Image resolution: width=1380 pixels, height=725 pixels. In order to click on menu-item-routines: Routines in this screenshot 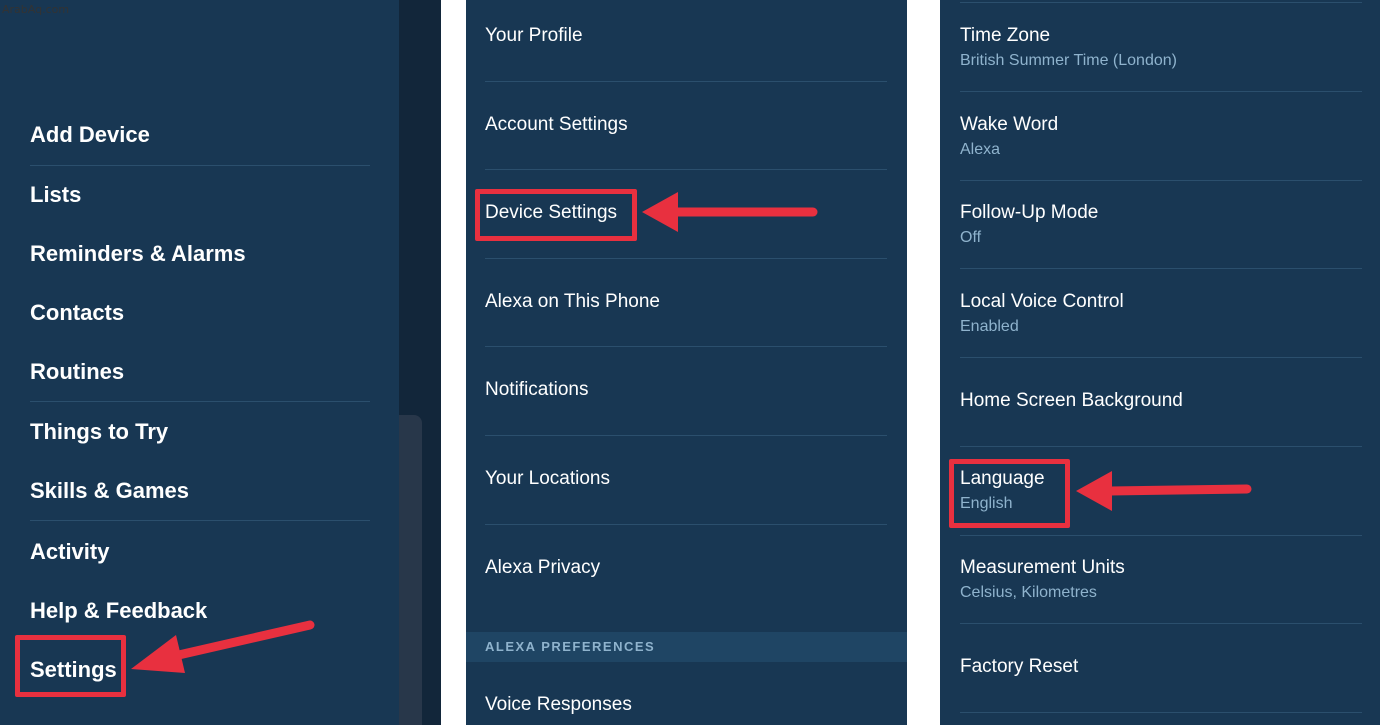, I will do `click(77, 372)`.